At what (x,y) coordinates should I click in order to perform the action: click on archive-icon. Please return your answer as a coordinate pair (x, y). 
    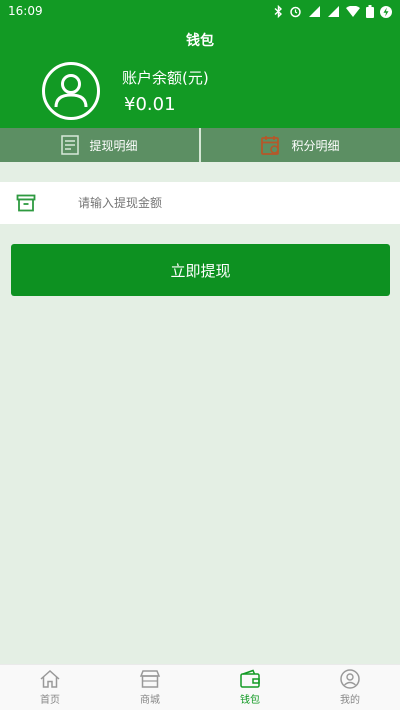
    Looking at the image, I should click on (26, 203).